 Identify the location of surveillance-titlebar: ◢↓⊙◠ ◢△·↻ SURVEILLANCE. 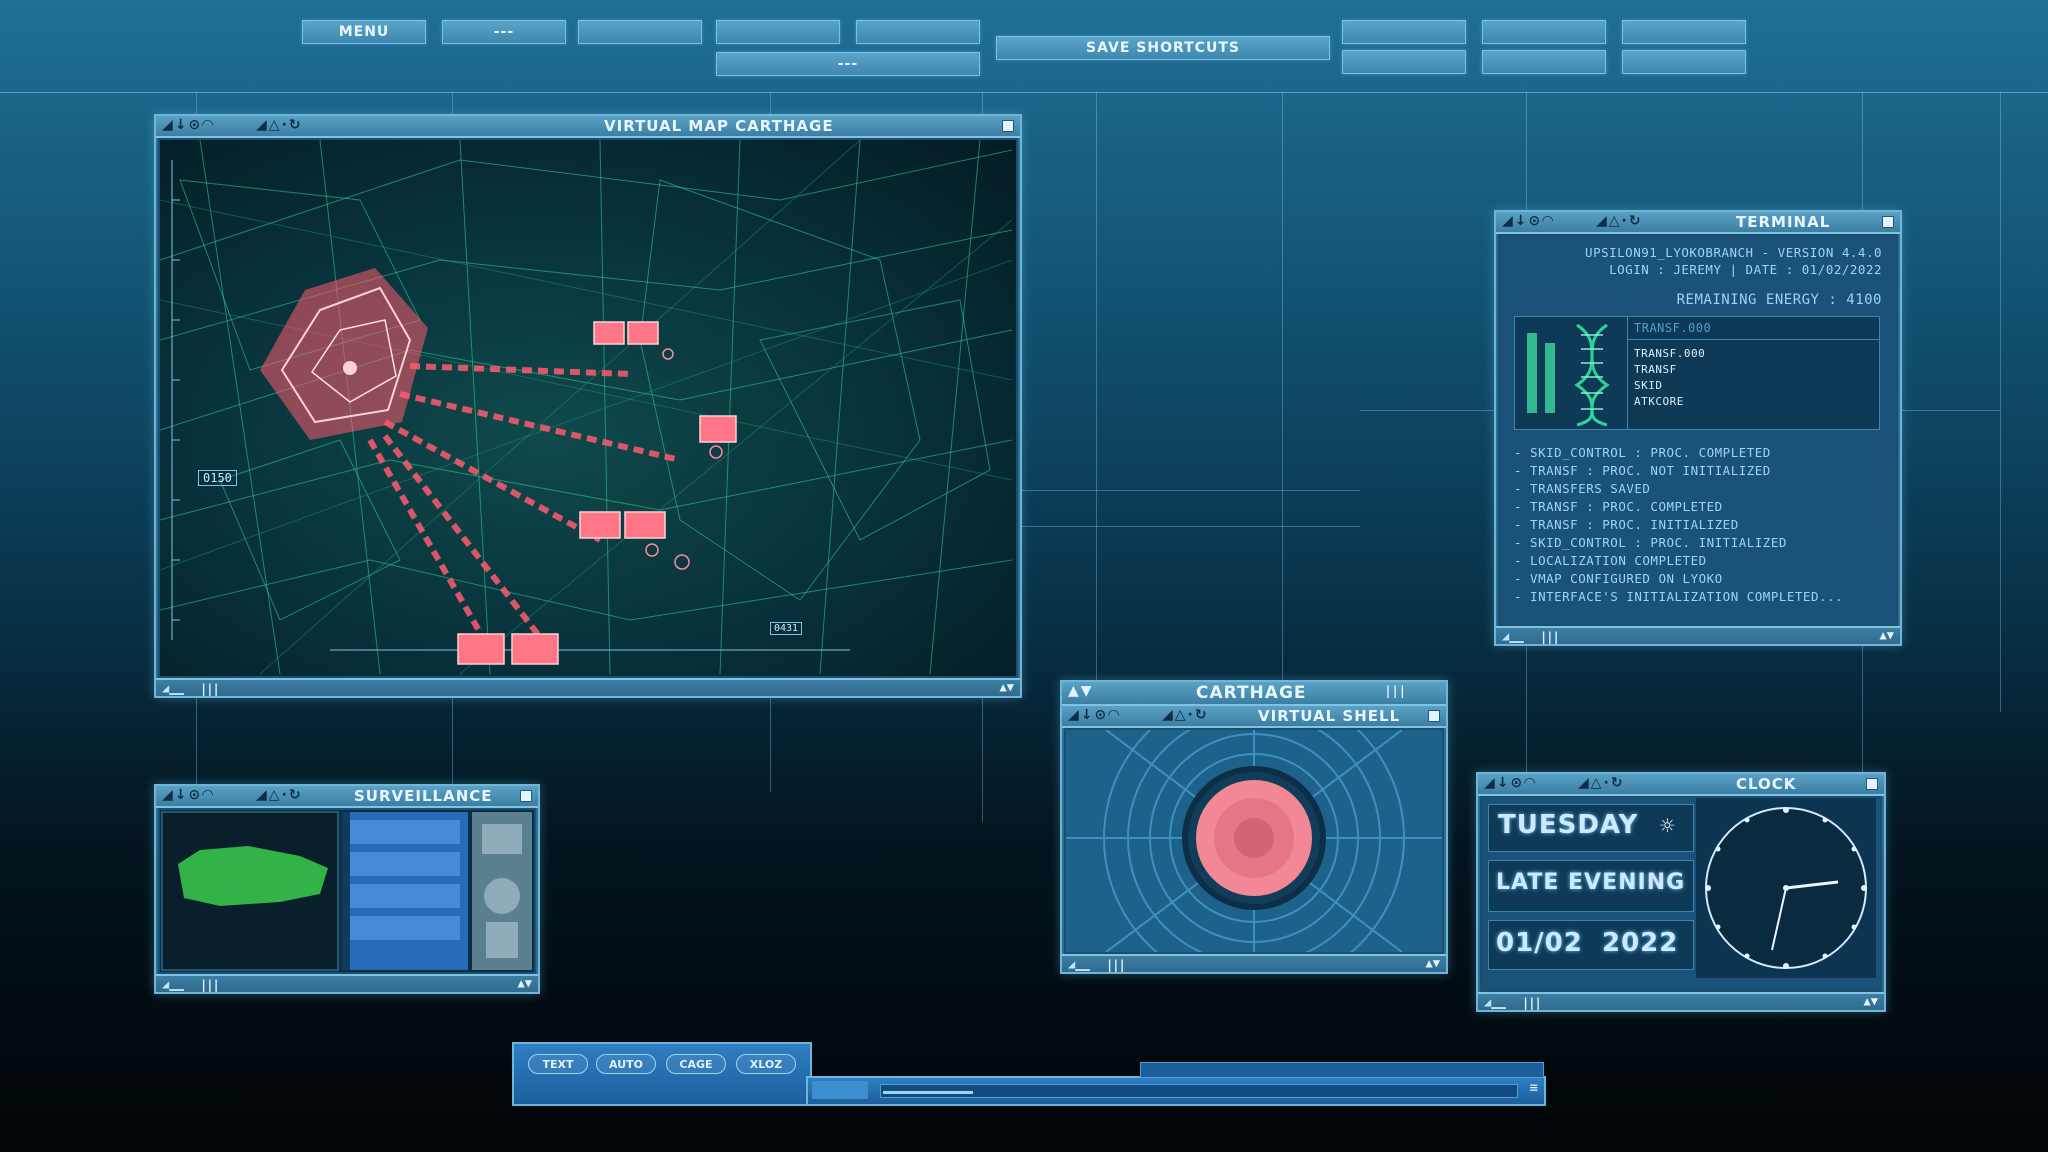
(347, 797).